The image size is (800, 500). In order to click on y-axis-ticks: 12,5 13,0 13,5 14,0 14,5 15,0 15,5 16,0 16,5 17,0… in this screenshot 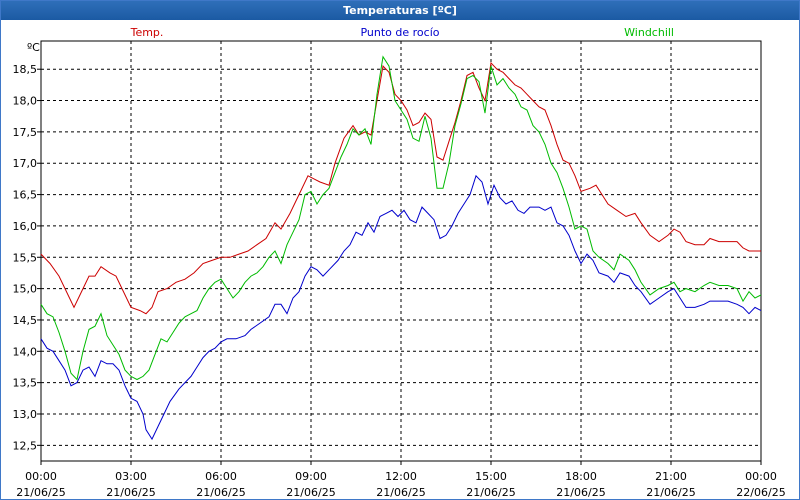, I will do `click(27, 257)`.